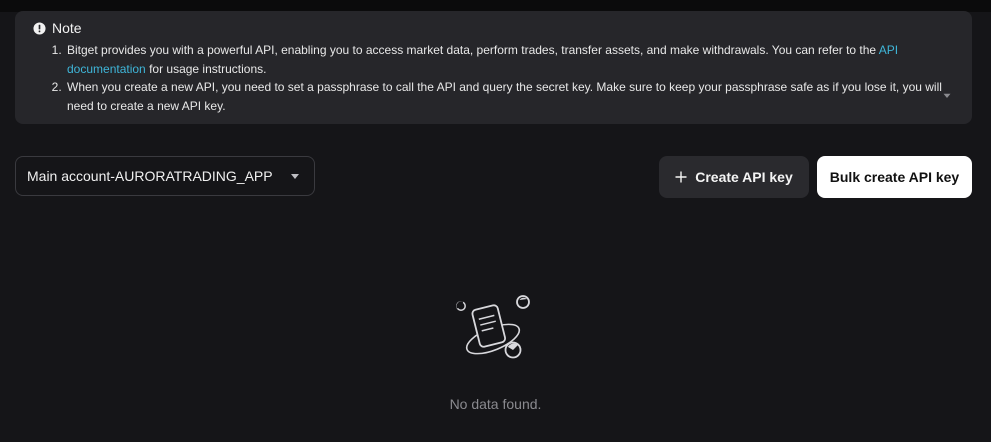 The width and height of the screenshot is (991, 442). Describe the element at coordinates (295, 176) in the screenshot. I see `caret-down-icon` at that location.